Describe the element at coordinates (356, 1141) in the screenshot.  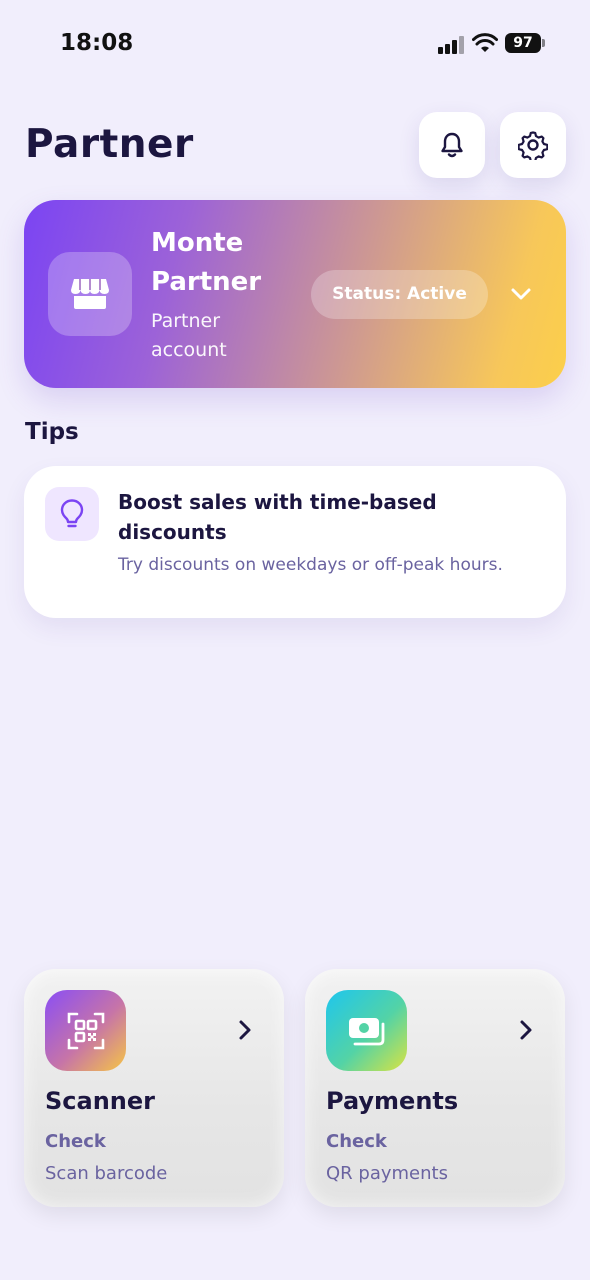
I see `payments-label: Check` at that location.